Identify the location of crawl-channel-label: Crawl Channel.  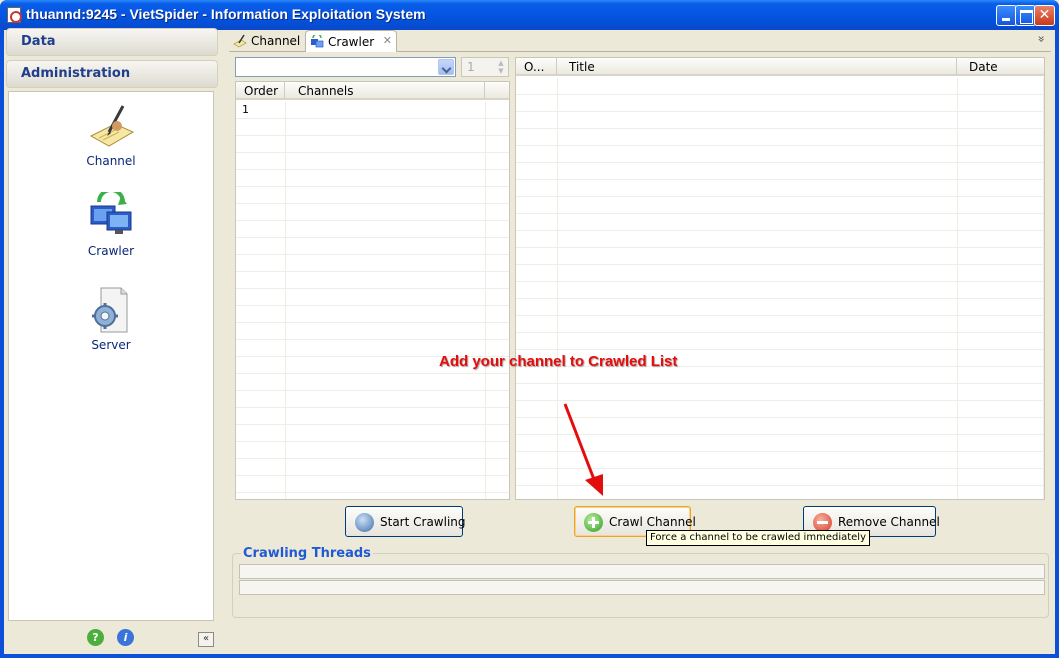
(652, 522).